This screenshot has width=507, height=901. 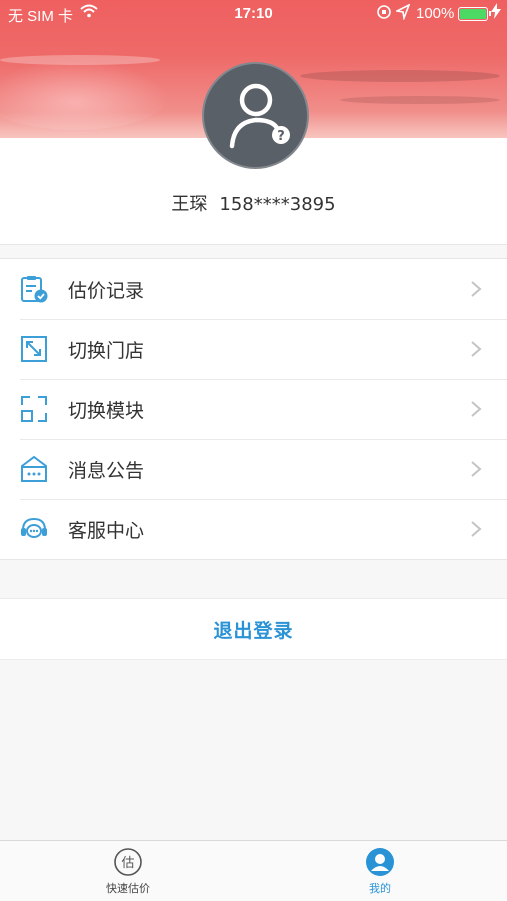 I want to click on user-name: 王琛, so click(x=189, y=204).